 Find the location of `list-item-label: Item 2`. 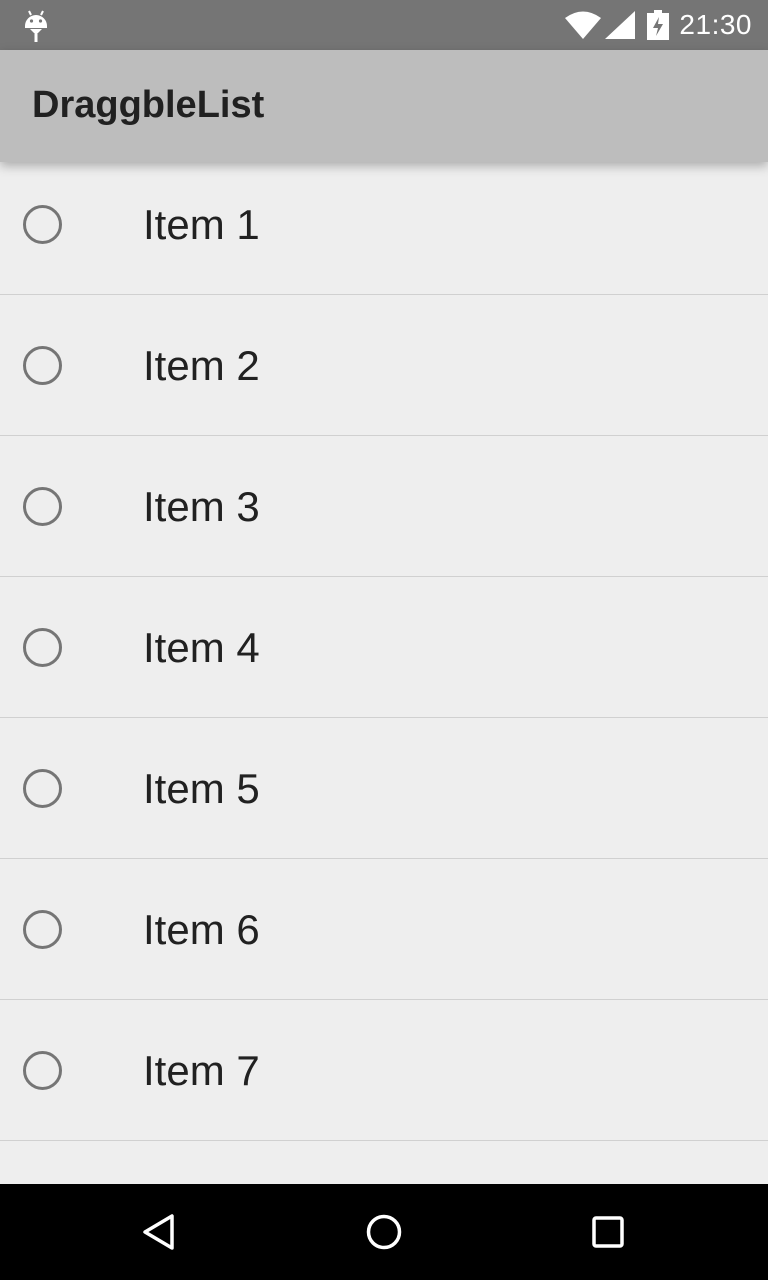

list-item-label: Item 2 is located at coordinates (201, 365).